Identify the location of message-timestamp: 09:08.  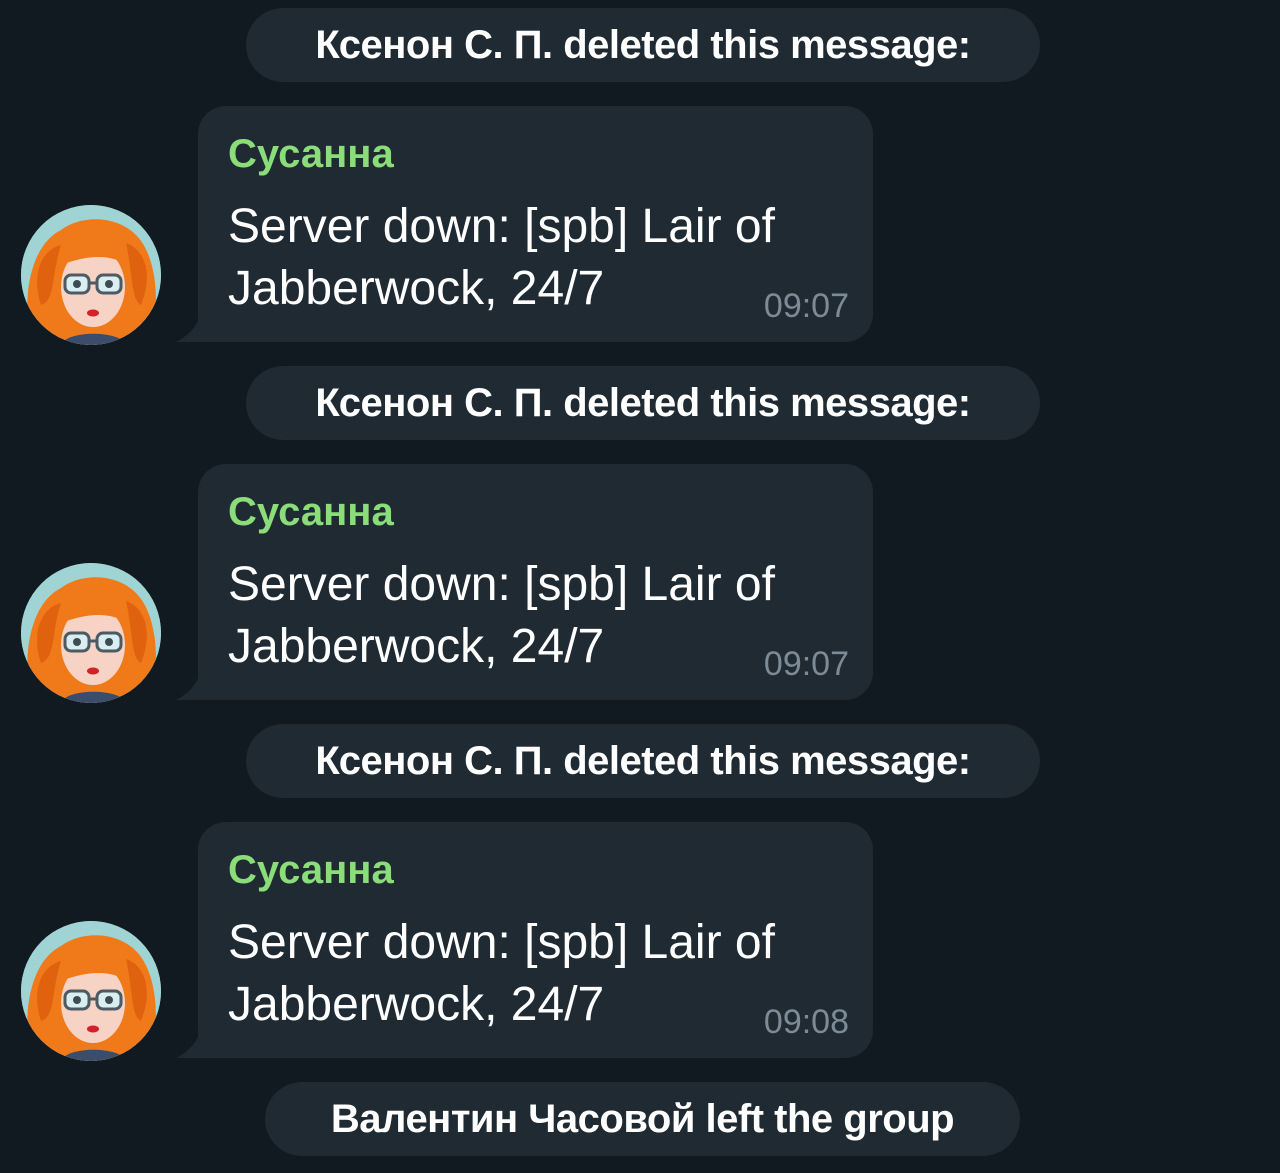
(806, 1022).